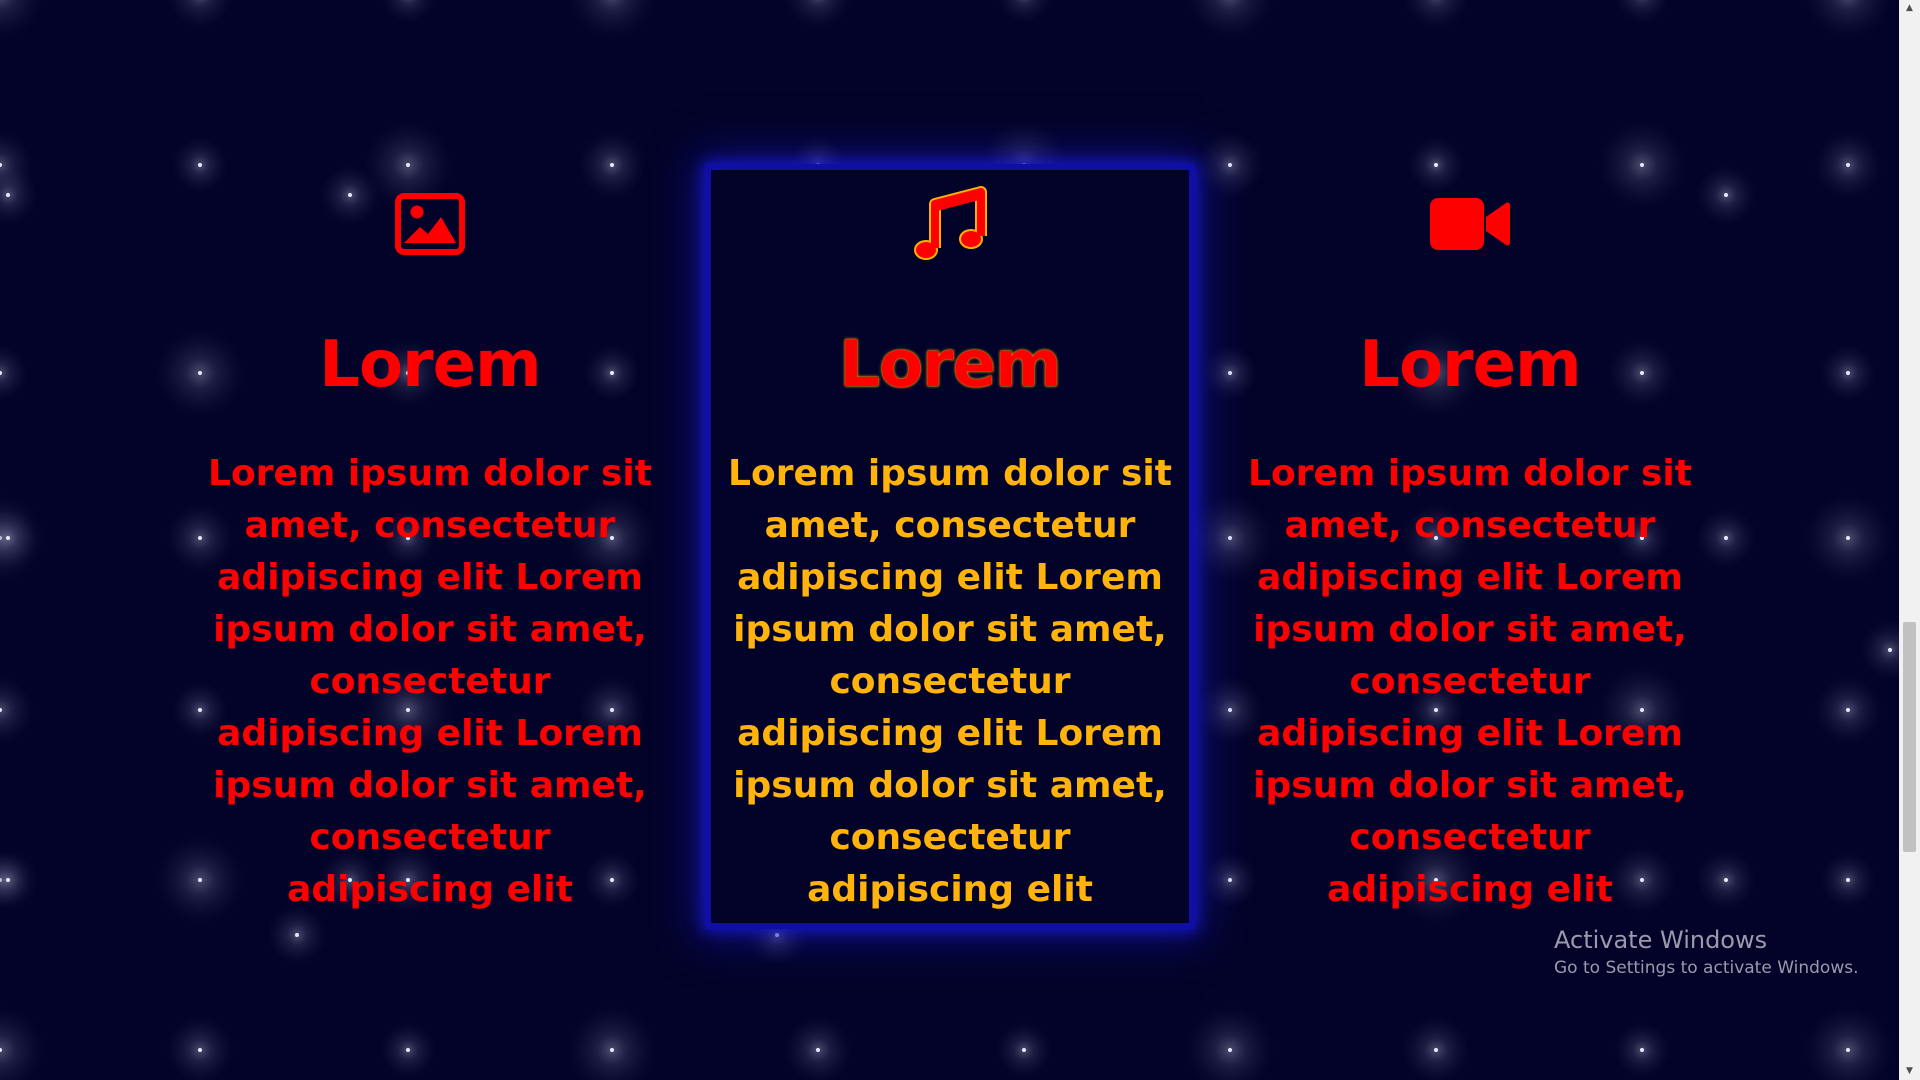  Describe the element at coordinates (1909, 1071) in the screenshot. I see `scroll-down-arrow-icon: ▼` at that location.